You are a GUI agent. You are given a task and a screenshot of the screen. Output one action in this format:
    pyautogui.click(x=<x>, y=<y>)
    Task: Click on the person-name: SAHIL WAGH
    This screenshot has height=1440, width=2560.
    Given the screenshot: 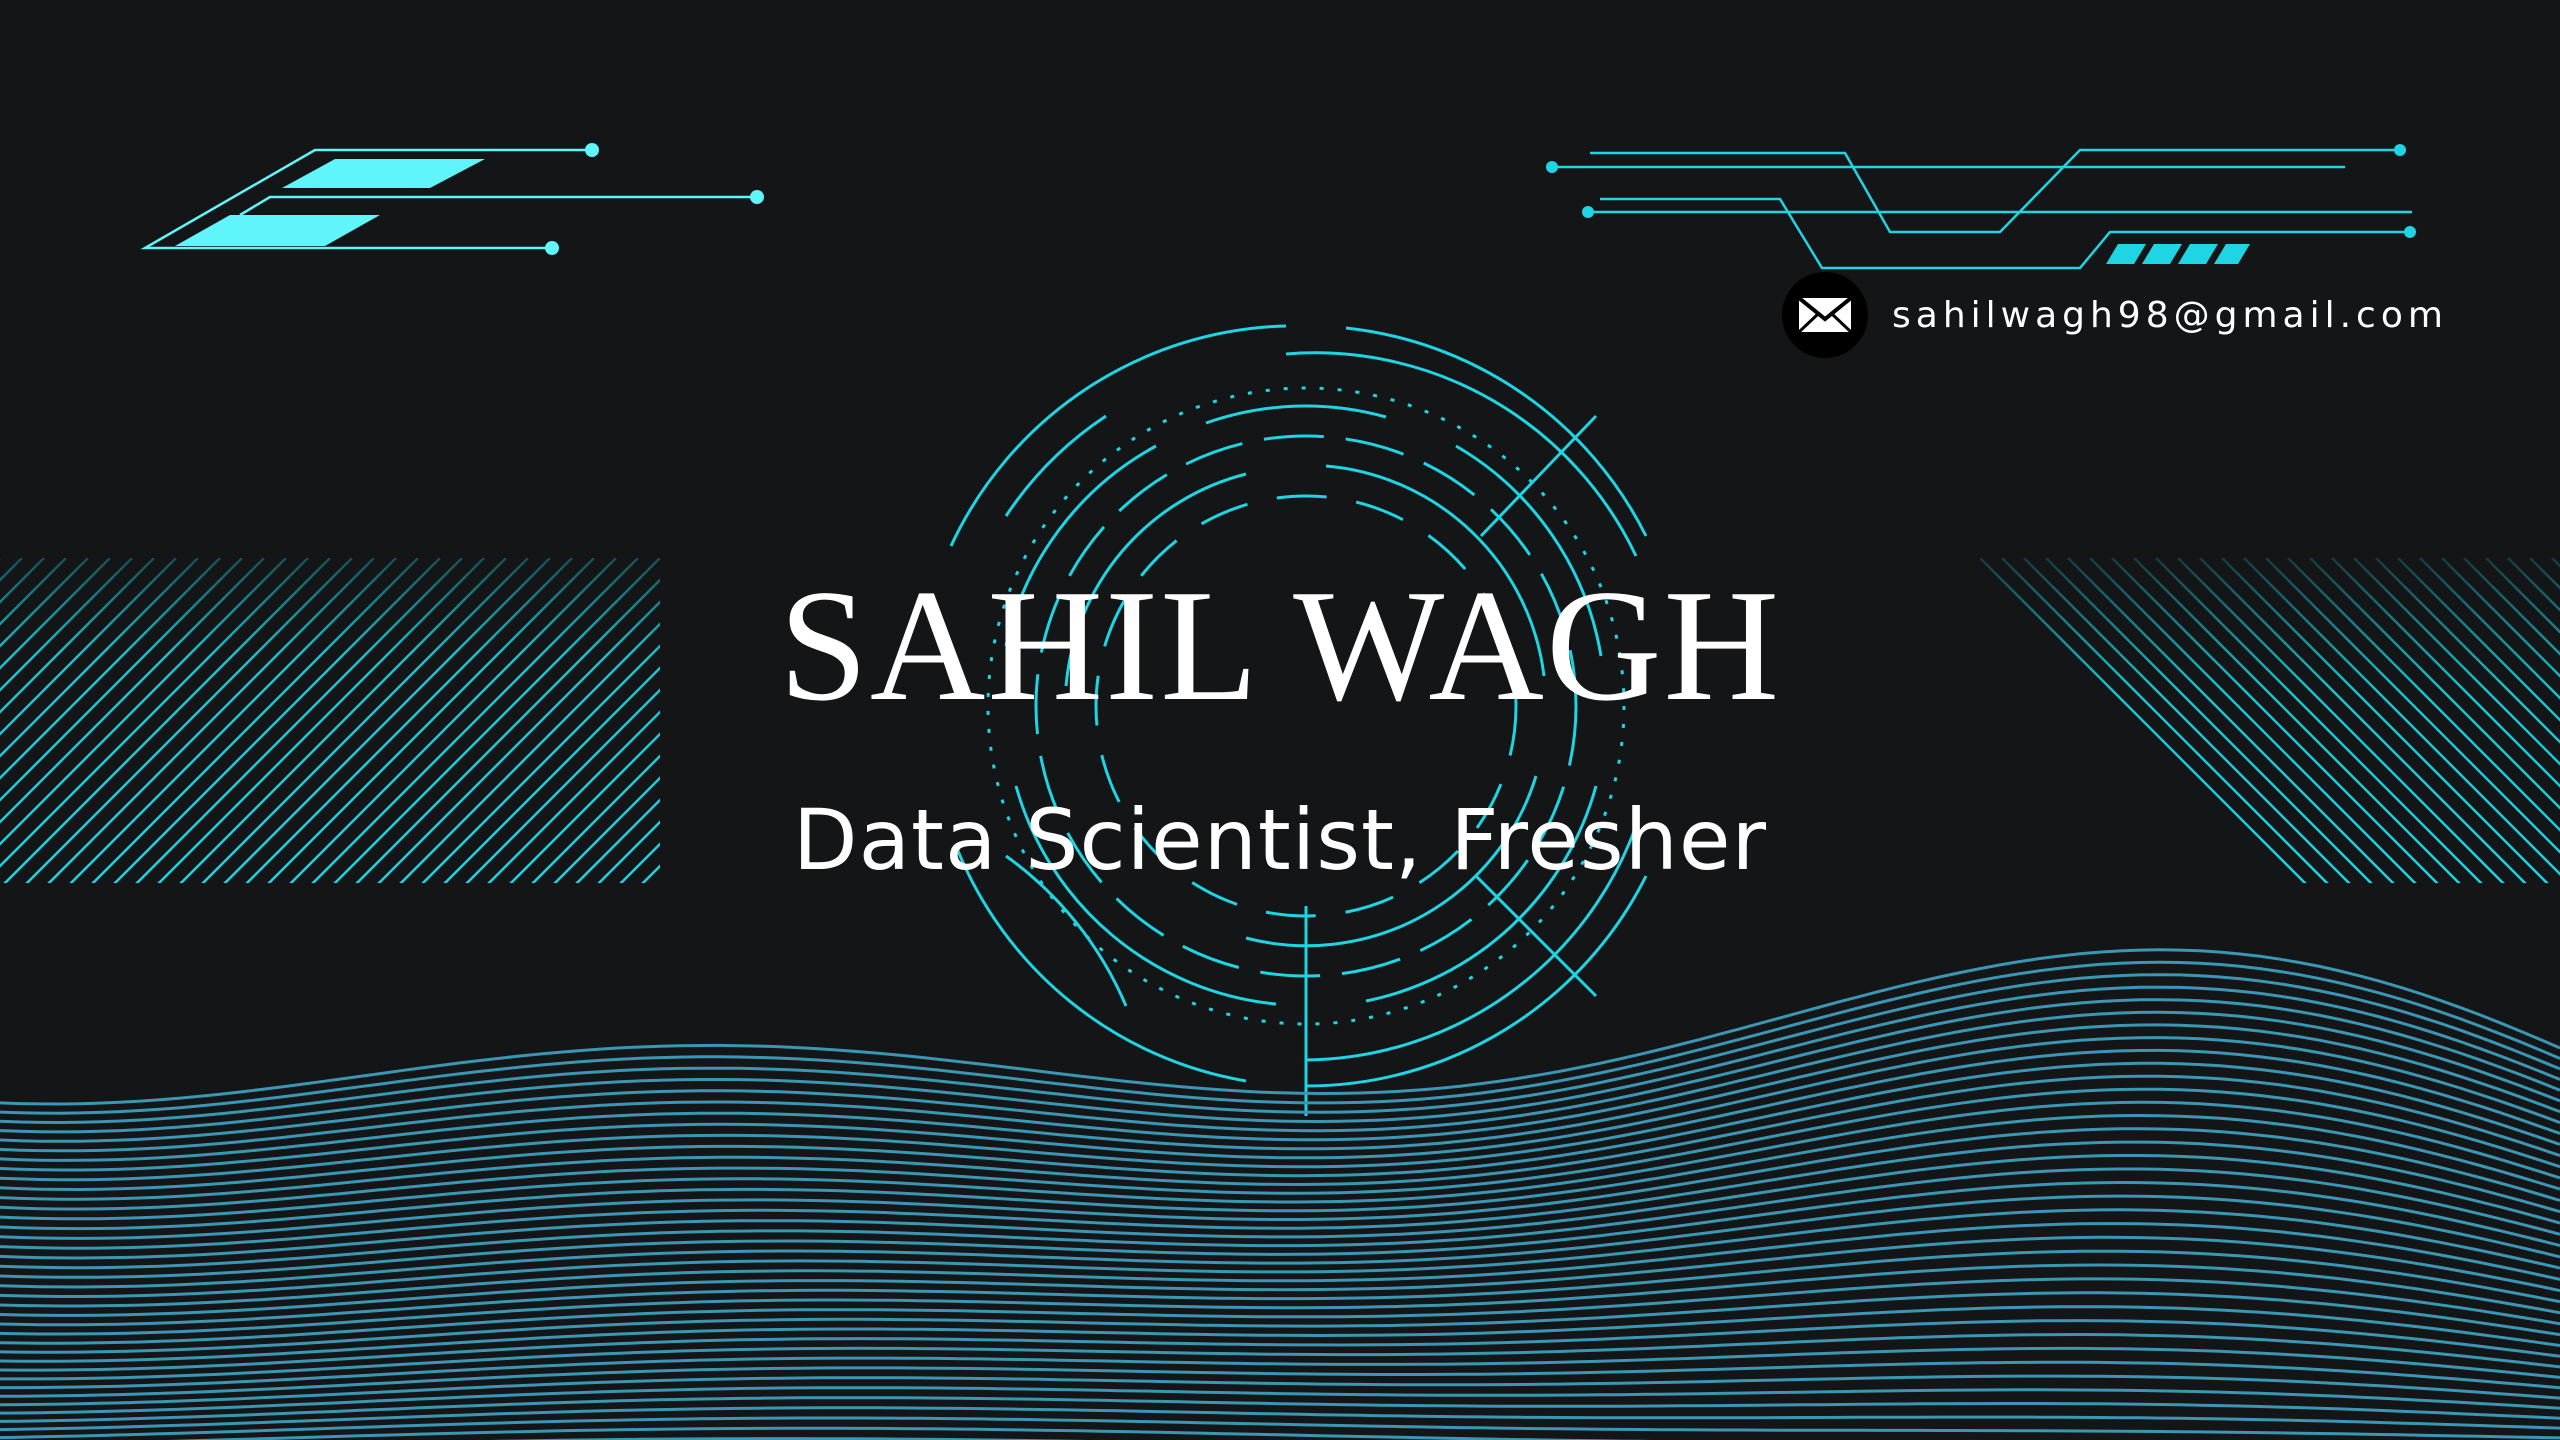 What is the action you would take?
    pyautogui.click(x=1280, y=645)
    